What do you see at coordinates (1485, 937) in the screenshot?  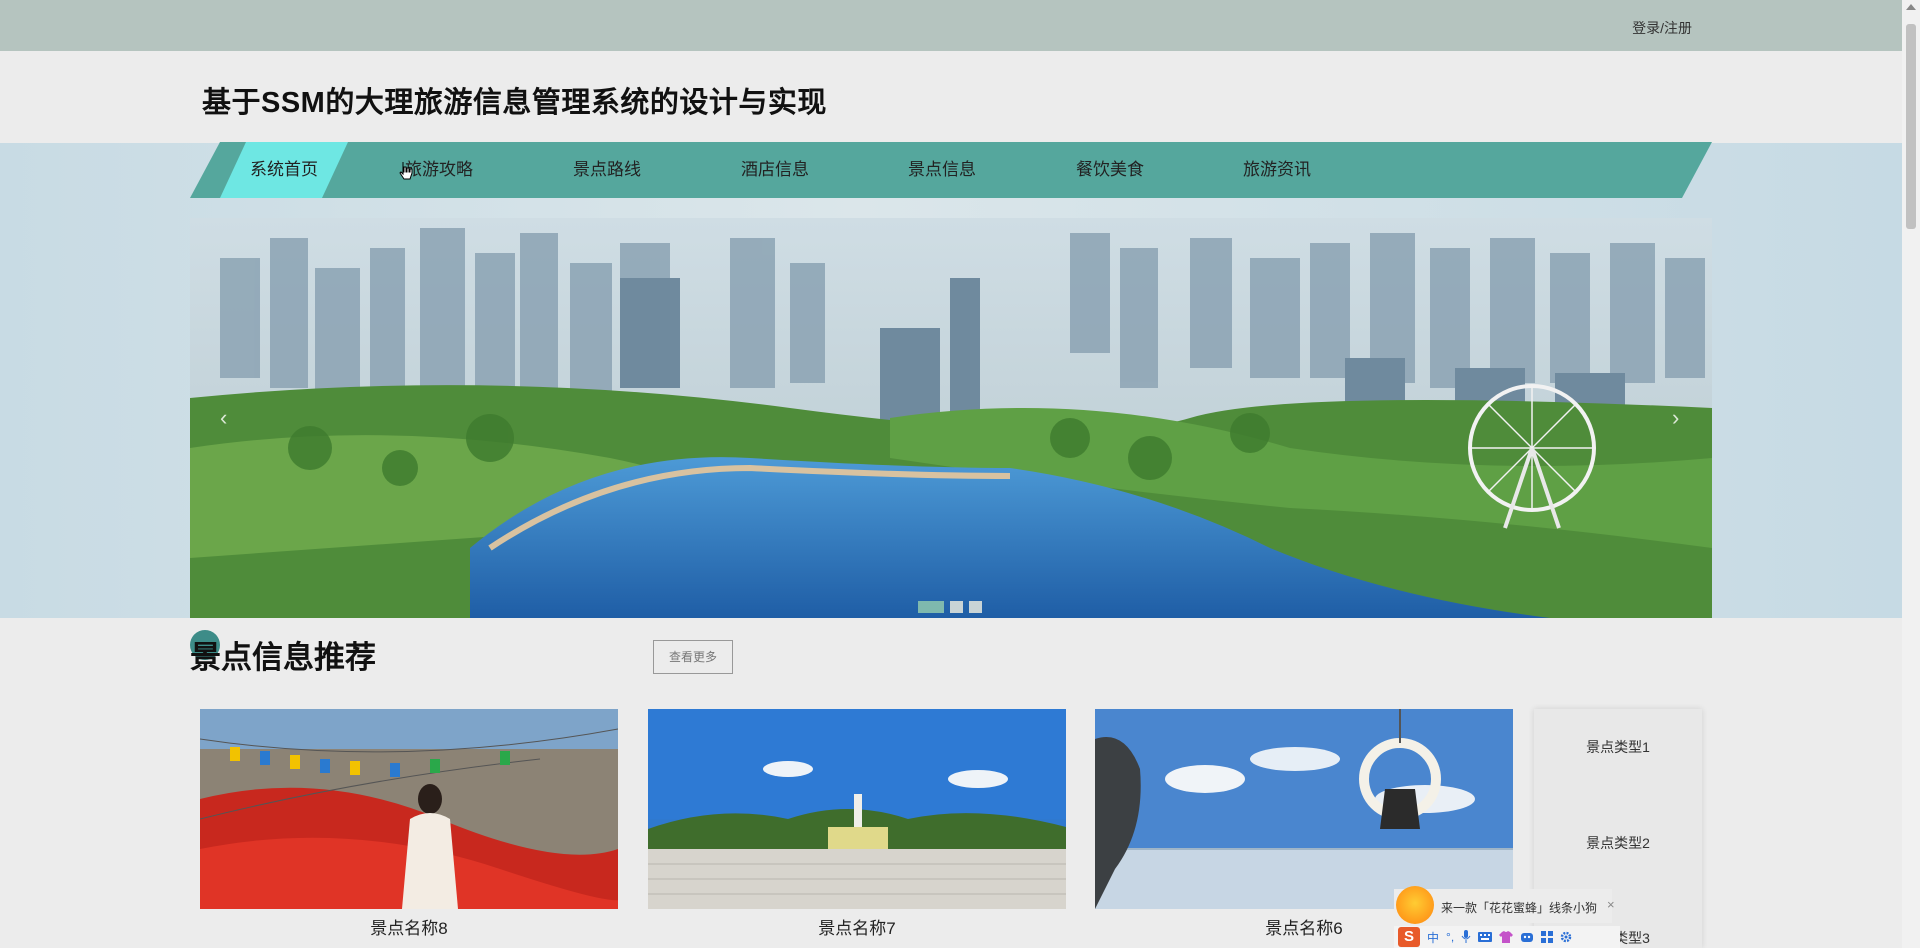 I see `keyboard-icon` at bounding box center [1485, 937].